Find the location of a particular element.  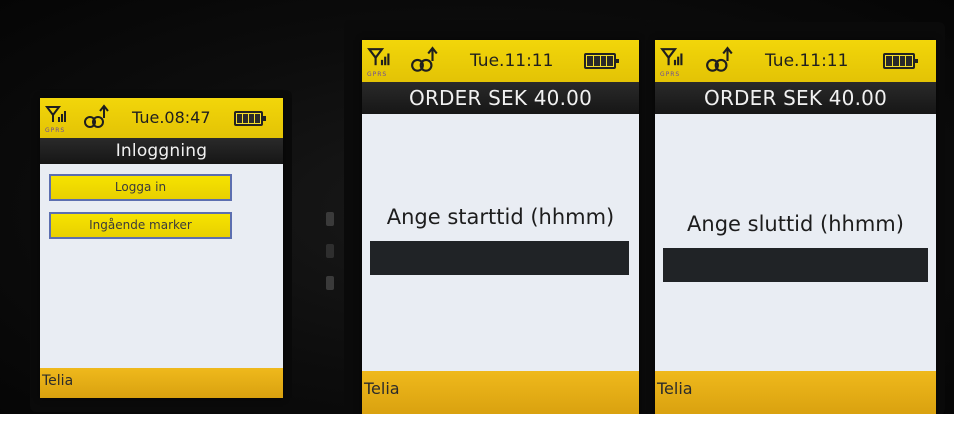

status-bar: GPRS Tue.08:47 is located at coordinates (161, 118).